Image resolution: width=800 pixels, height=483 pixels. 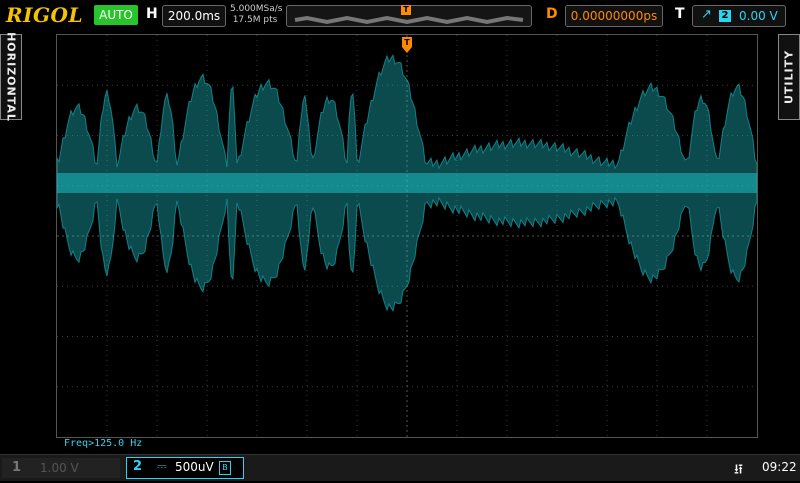 I want to click on trigger-position-marker-label: T, so click(x=407, y=42).